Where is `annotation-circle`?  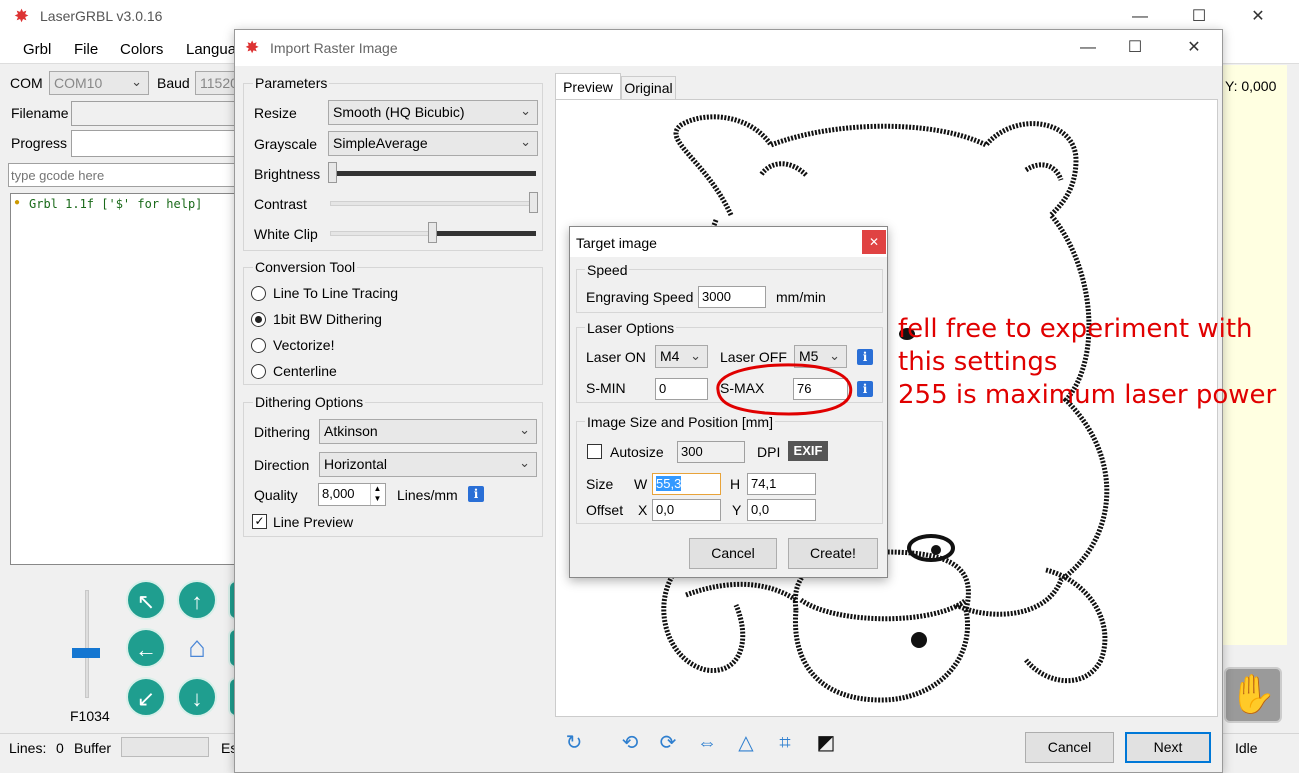 annotation-circle is located at coordinates (784, 389).